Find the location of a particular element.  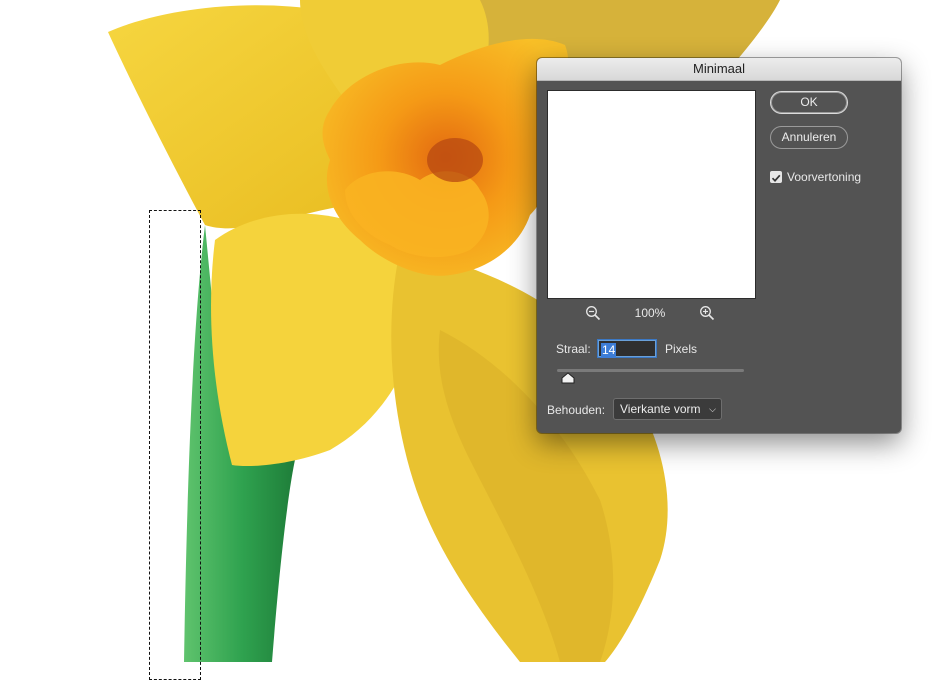

radius-slider-track is located at coordinates (650, 370).